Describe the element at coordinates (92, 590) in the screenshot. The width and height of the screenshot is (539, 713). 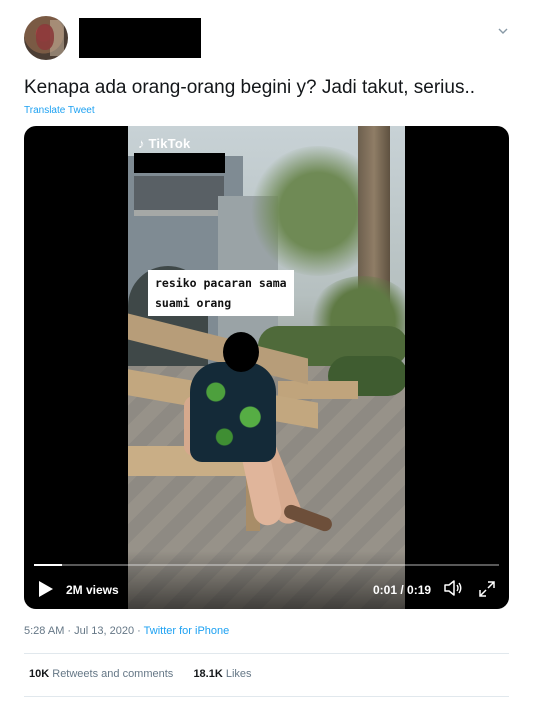
I see `view-count: 2M views` at that location.